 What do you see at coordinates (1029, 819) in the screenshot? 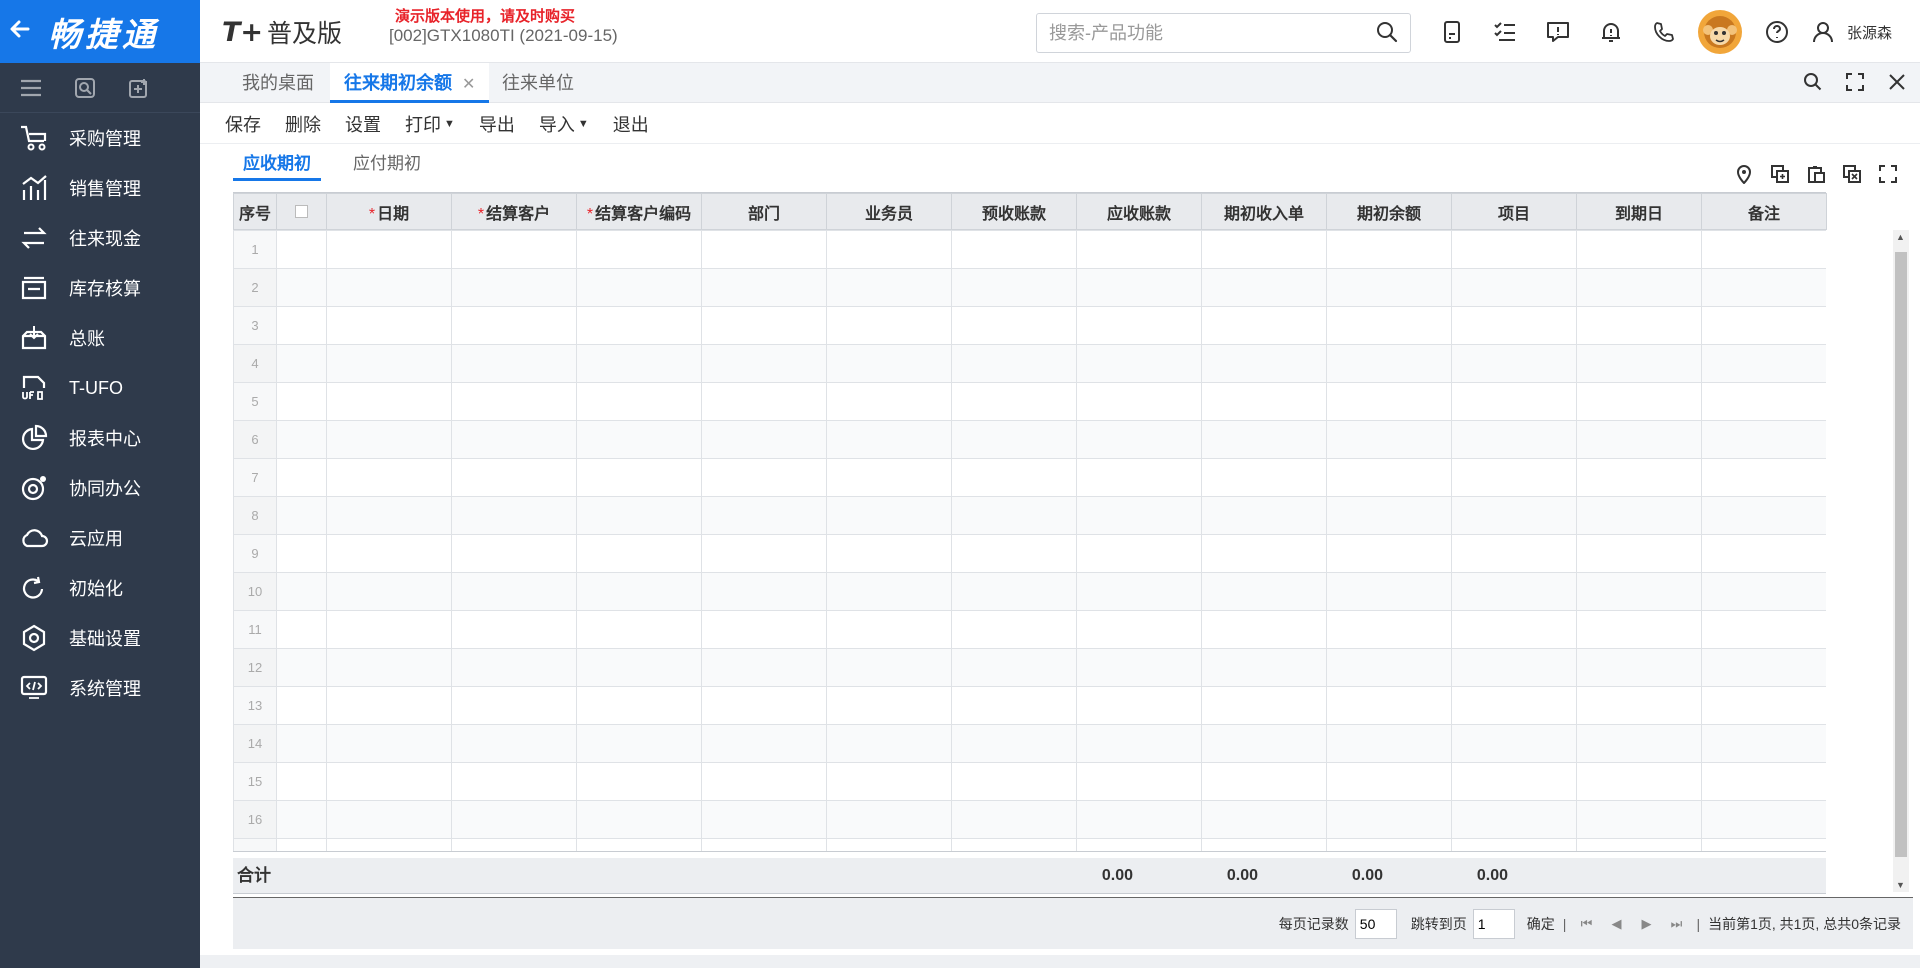
I see `table-row: 16` at bounding box center [1029, 819].